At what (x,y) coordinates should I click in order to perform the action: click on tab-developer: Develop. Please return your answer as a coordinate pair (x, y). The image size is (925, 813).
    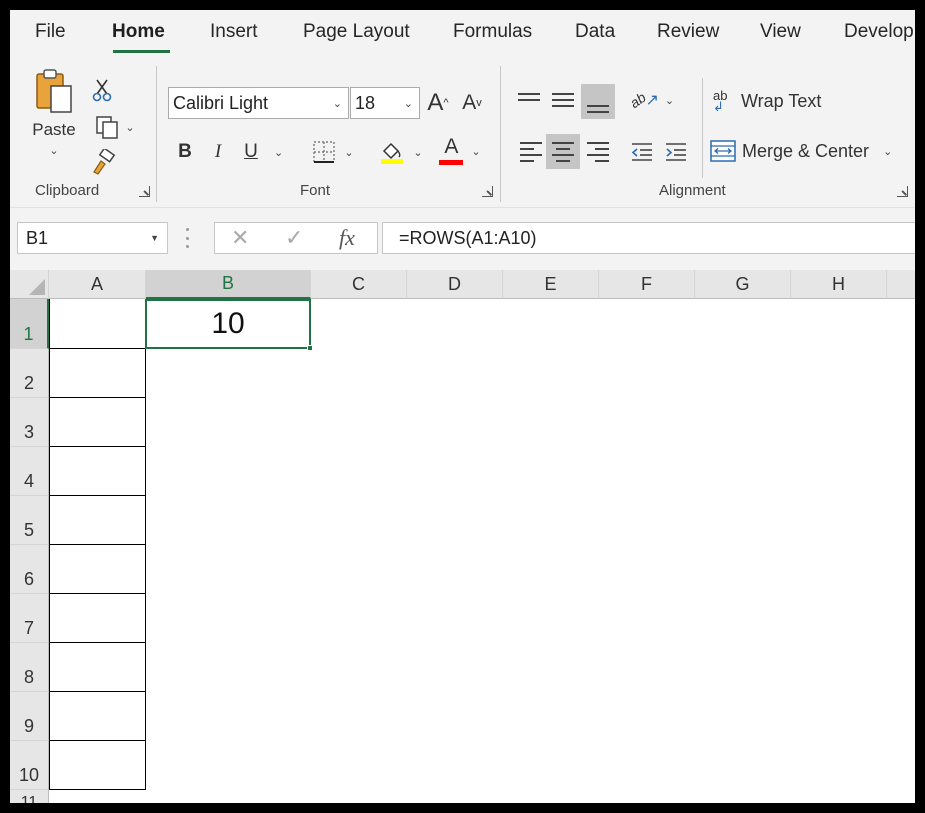
    Looking at the image, I should click on (879, 32).